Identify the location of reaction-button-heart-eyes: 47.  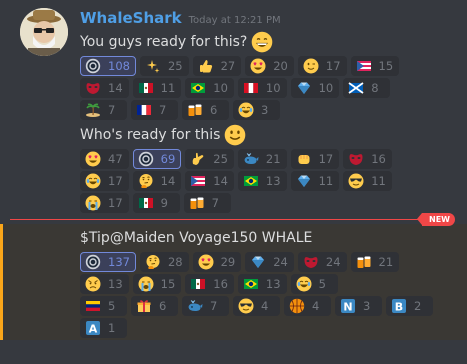
(104, 159).